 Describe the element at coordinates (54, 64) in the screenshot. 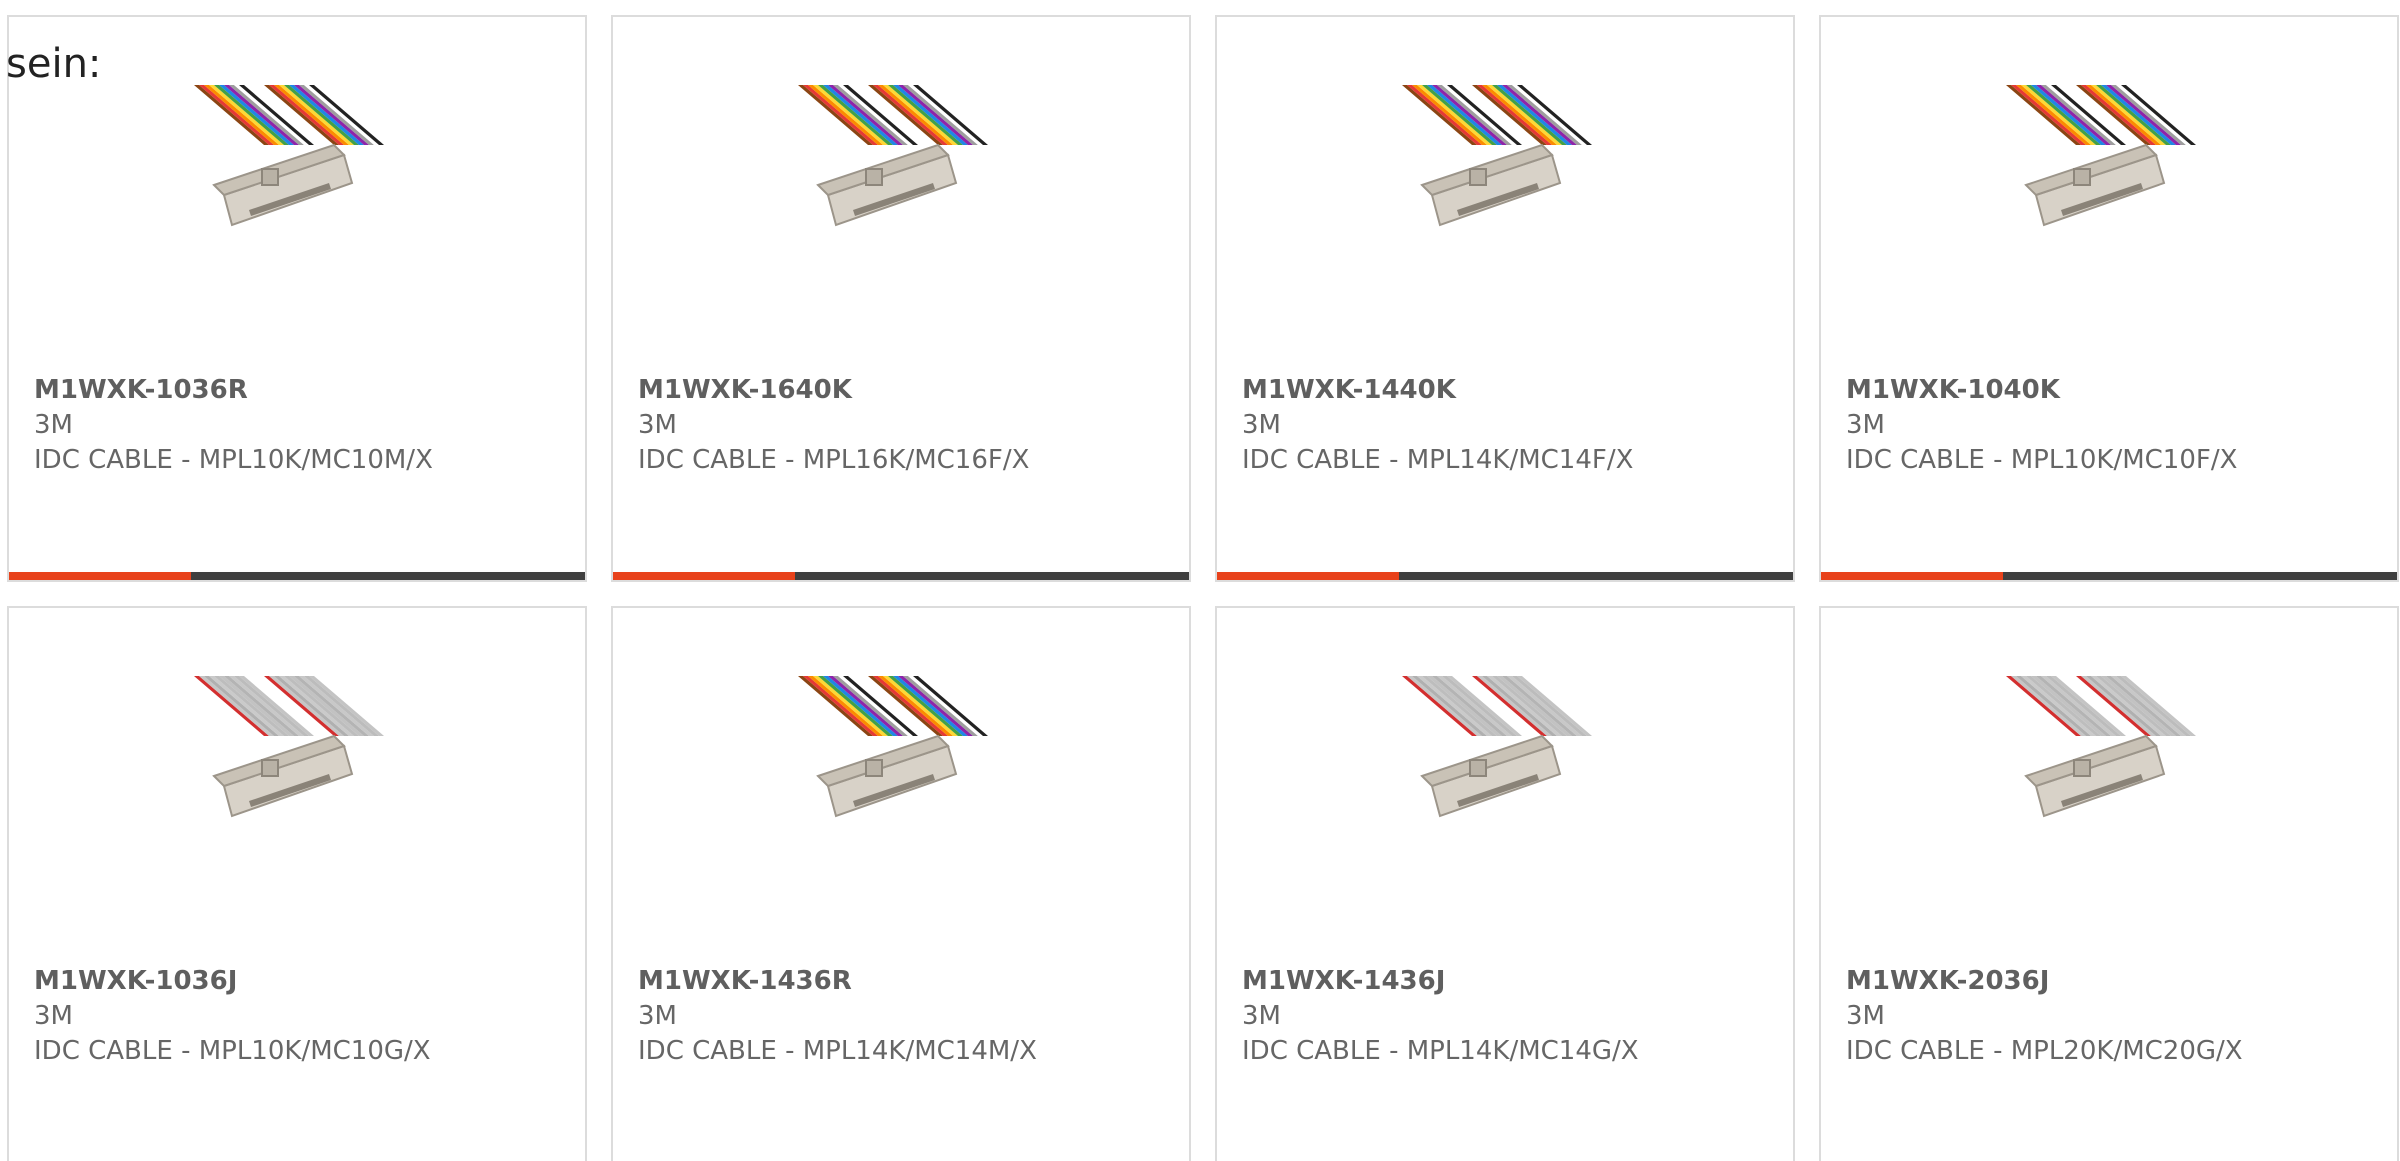

I see `intro-text: sein:` at that location.